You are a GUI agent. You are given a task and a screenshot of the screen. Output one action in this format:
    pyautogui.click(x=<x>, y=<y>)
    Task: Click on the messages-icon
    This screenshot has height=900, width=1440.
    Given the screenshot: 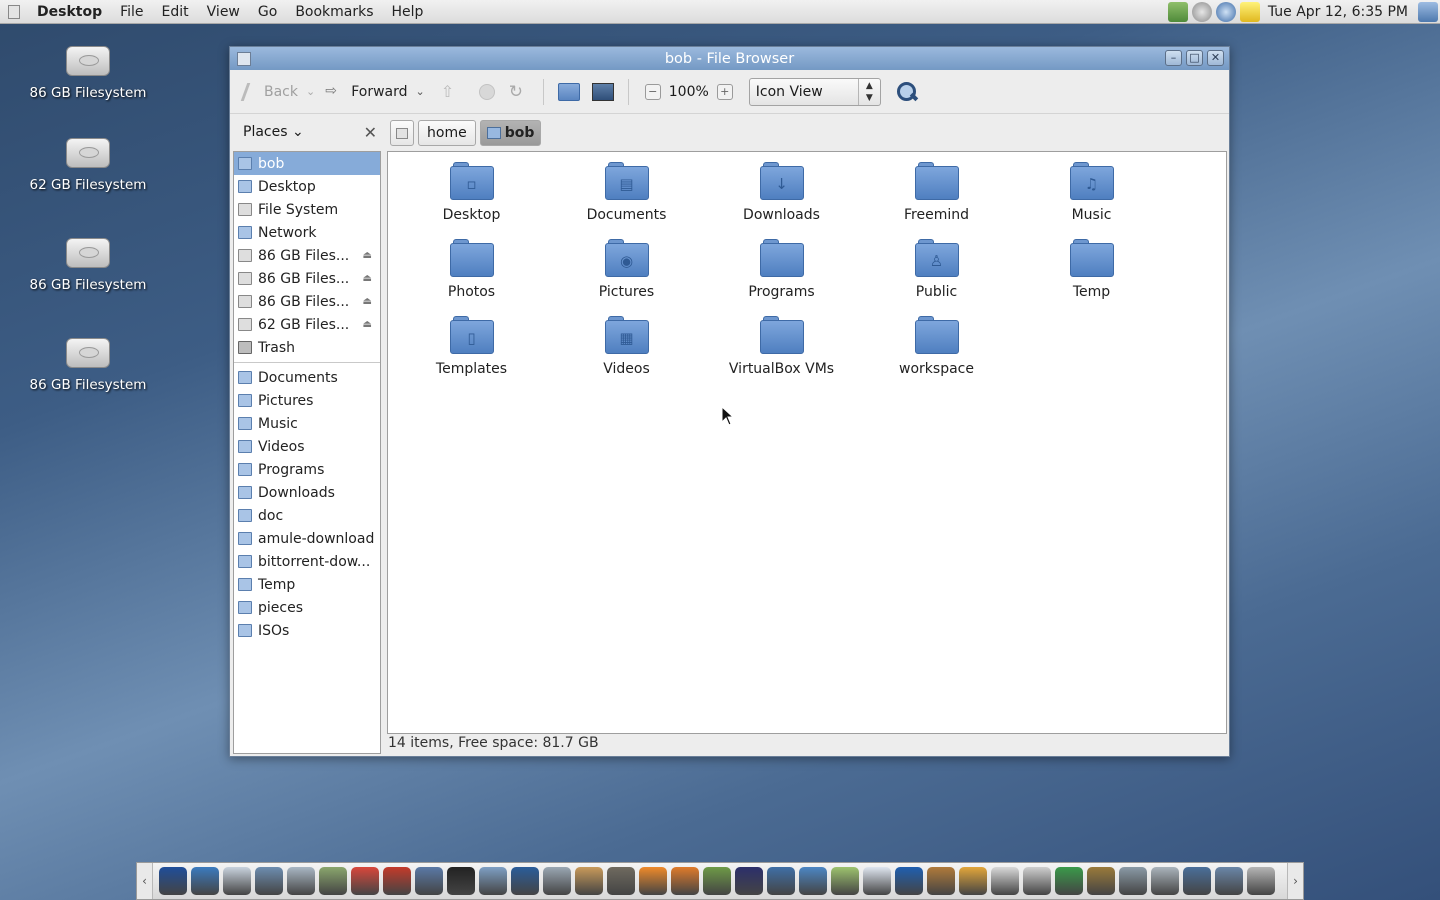 What is the action you would take?
    pyautogui.click(x=1005, y=881)
    